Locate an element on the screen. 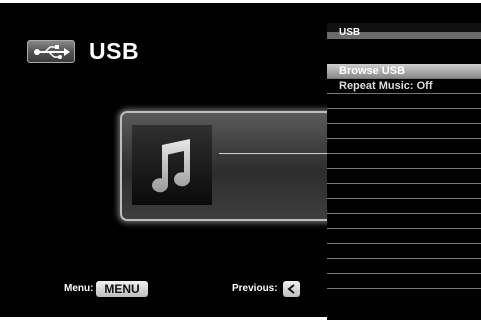  menu-item-label: Repeat Music: Off is located at coordinates (386, 86).